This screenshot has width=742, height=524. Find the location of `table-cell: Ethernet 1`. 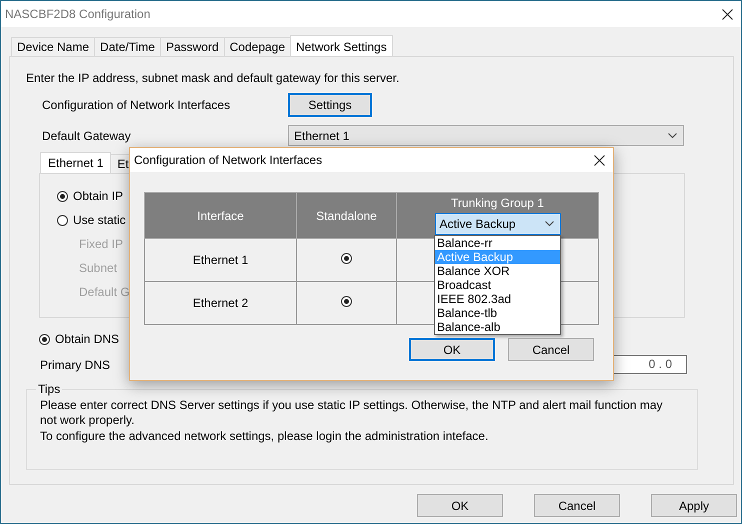

table-cell: Ethernet 1 is located at coordinates (220, 260).